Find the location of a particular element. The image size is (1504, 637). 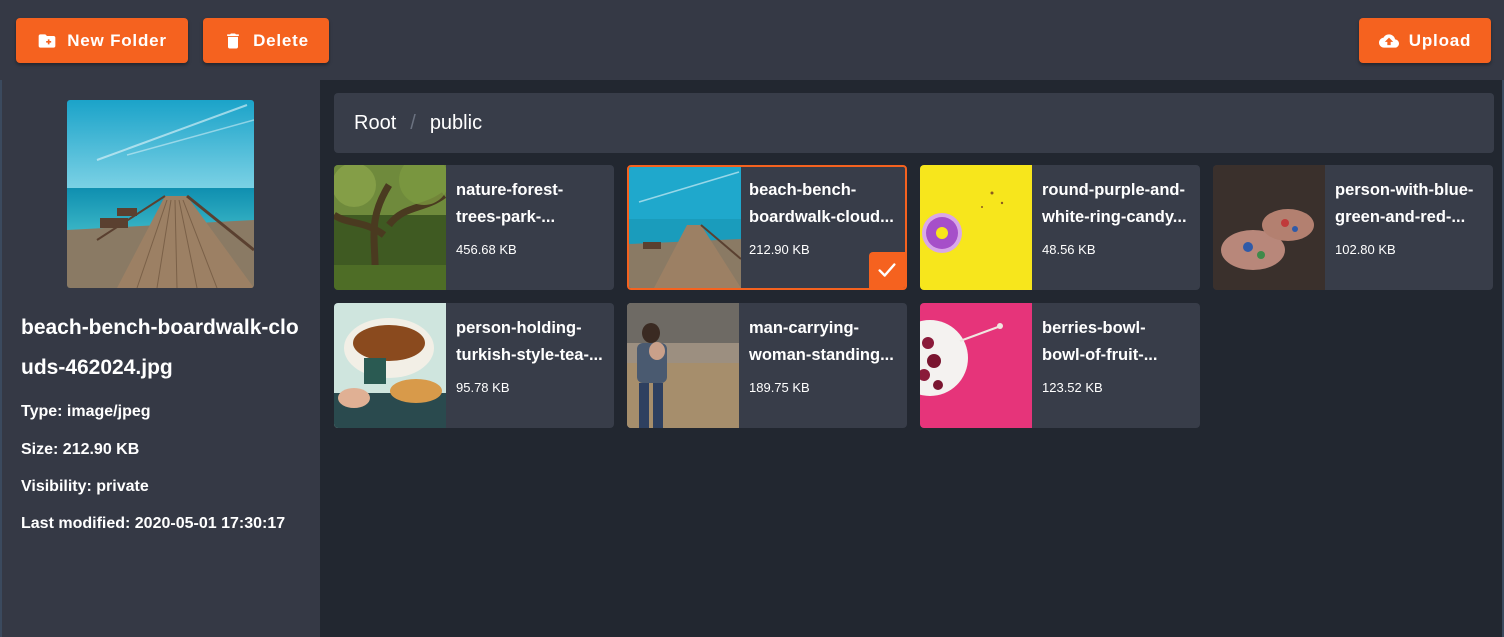

toolbar: New Folder Delete Upload is located at coordinates (752, 40).